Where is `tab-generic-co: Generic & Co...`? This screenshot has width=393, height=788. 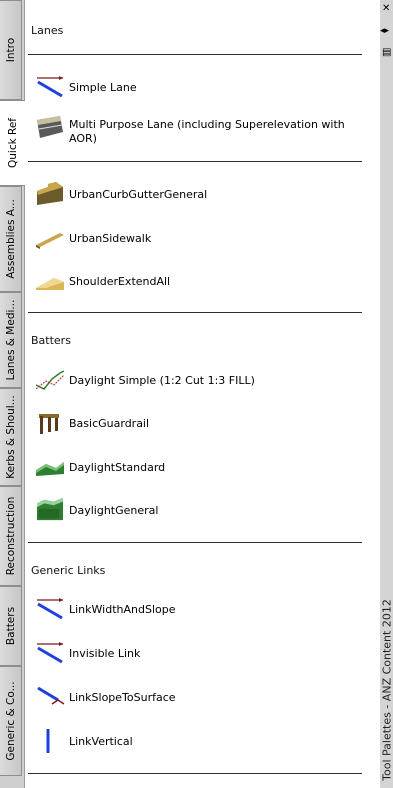
tab-generic-co: Generic & Co... is located at coordinates (11, 721).